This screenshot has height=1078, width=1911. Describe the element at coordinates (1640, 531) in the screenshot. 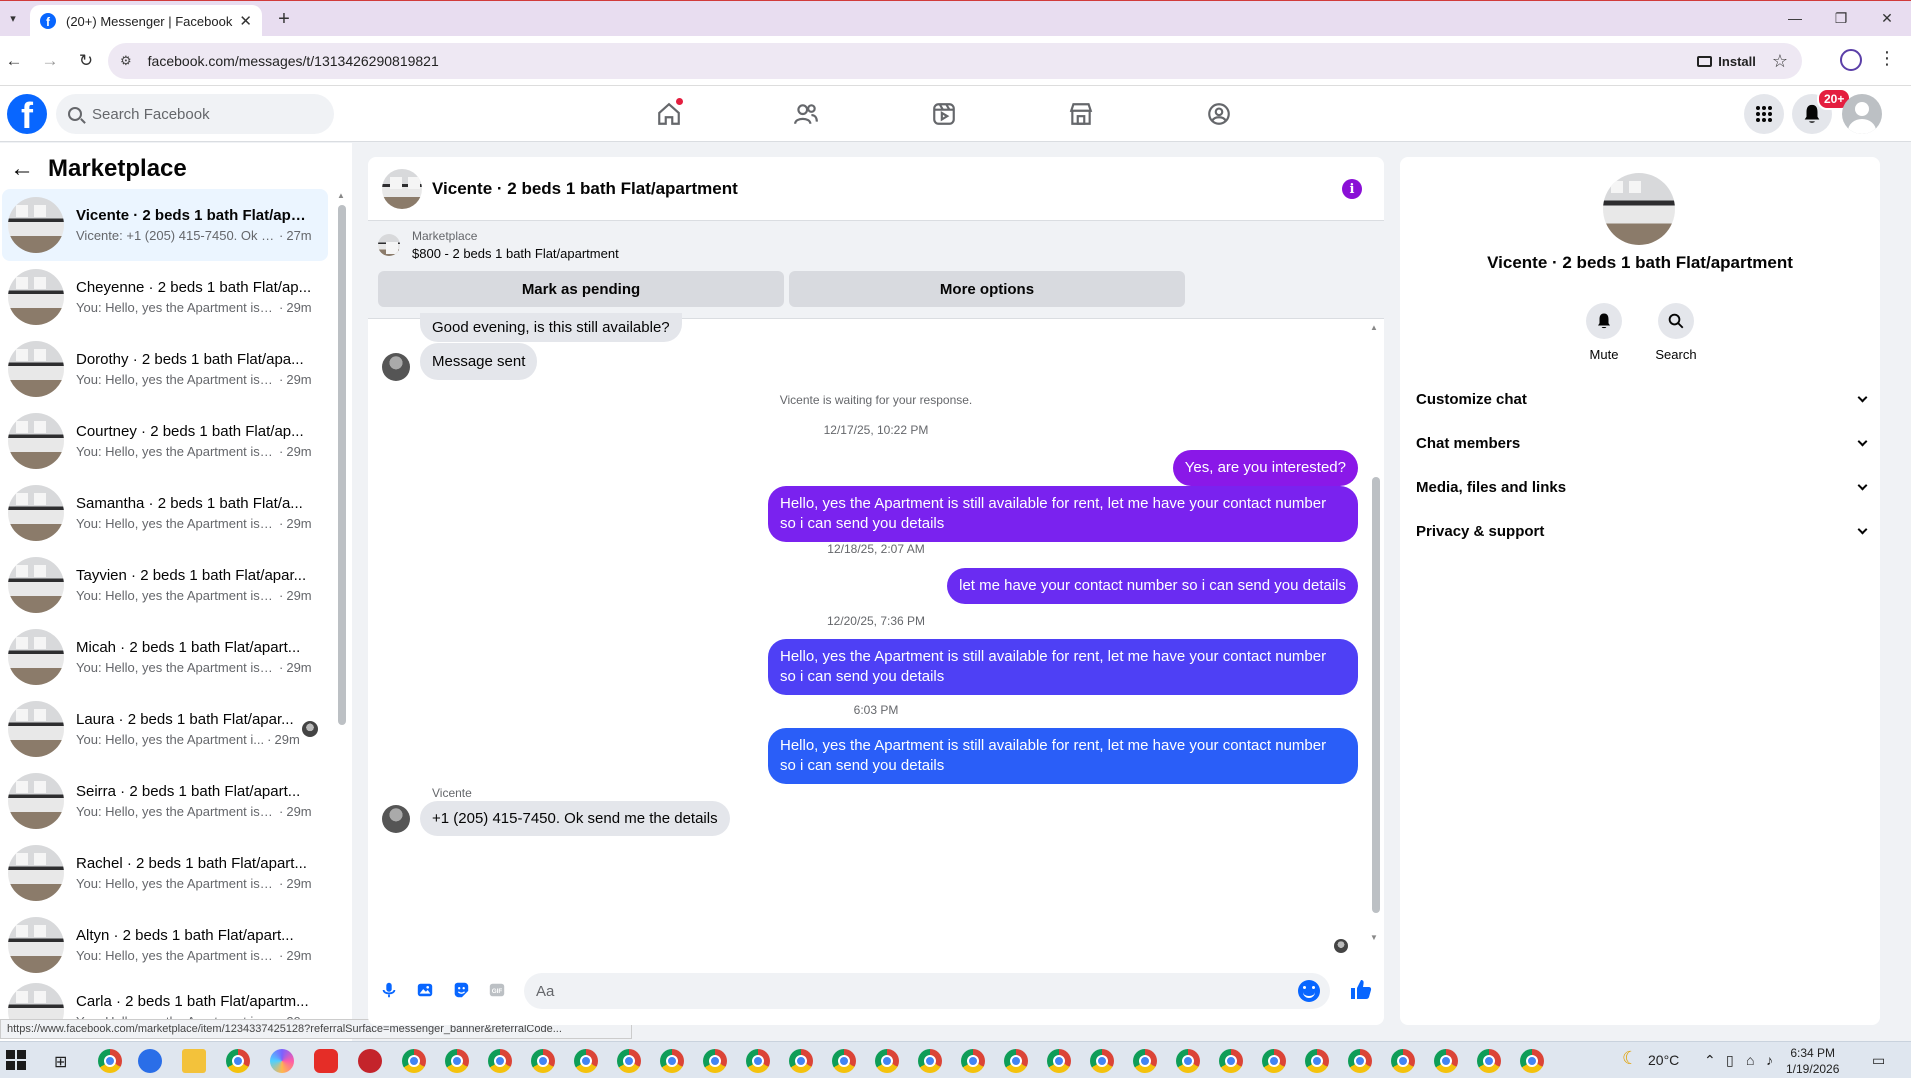

I see `privacy-support-section: Privacy & support` at that location.